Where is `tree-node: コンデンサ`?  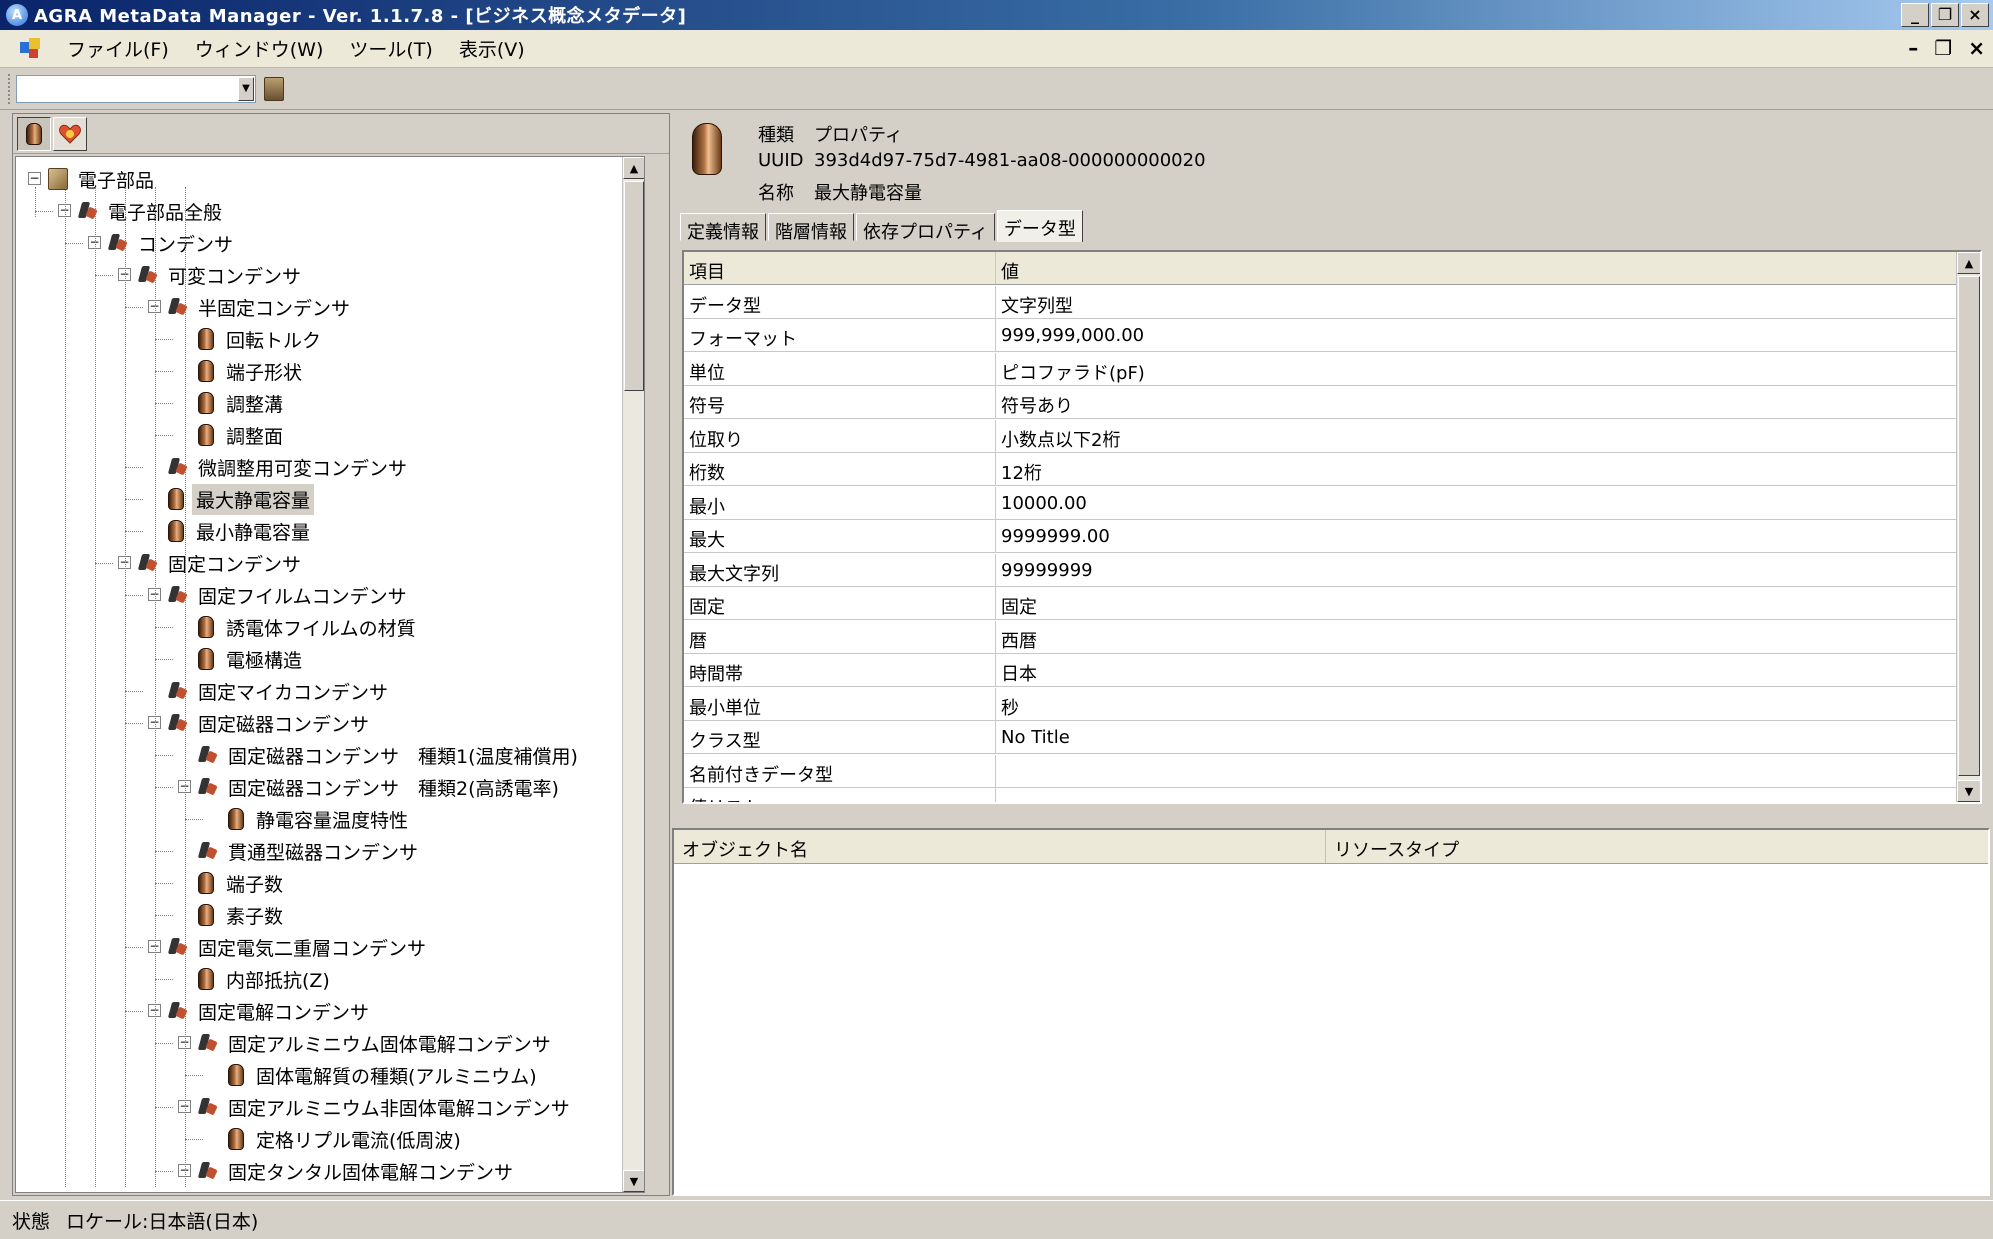
tree-node: コンデンサ is located at coordinates (172, 243).